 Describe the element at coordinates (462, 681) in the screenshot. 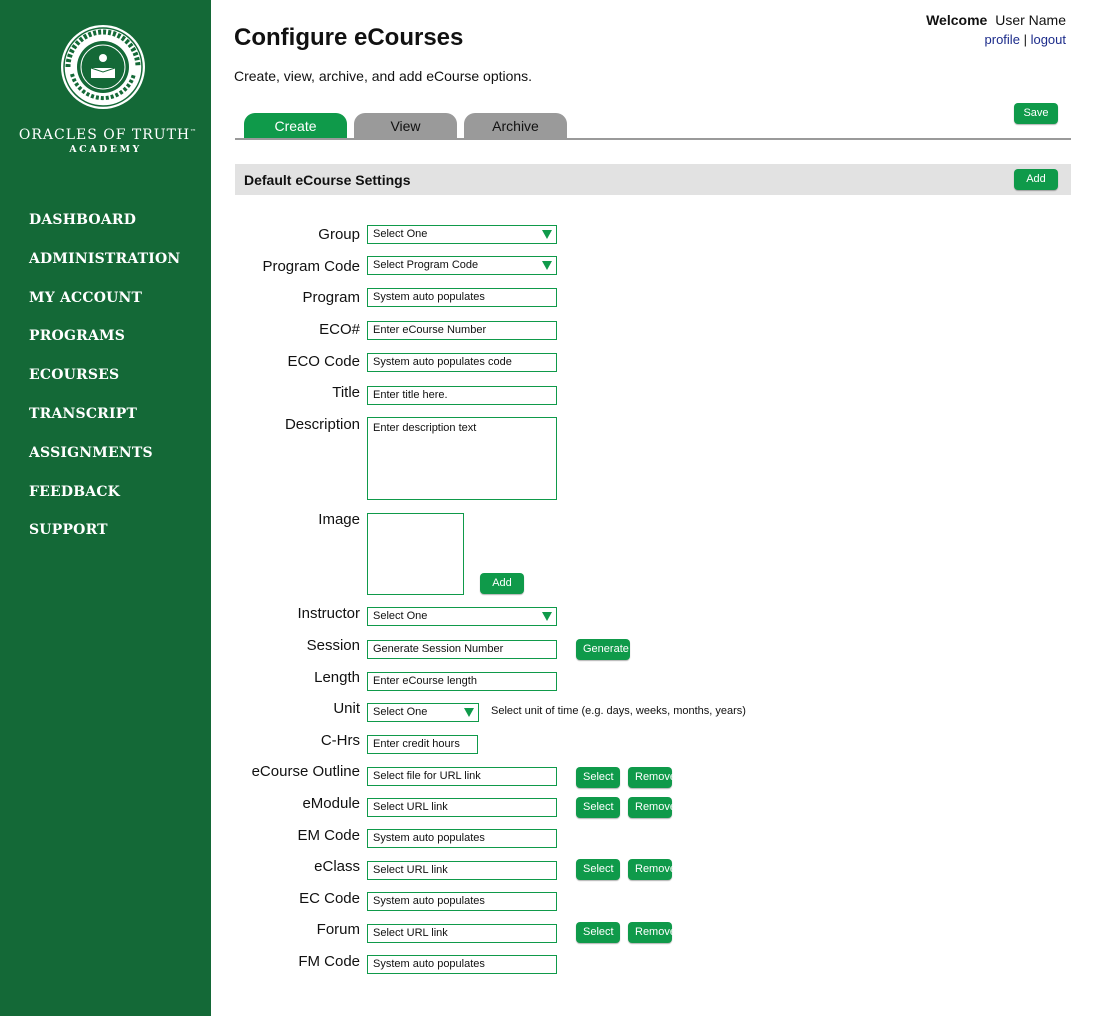

I see `length-input: Enter eCourse length` at that location.